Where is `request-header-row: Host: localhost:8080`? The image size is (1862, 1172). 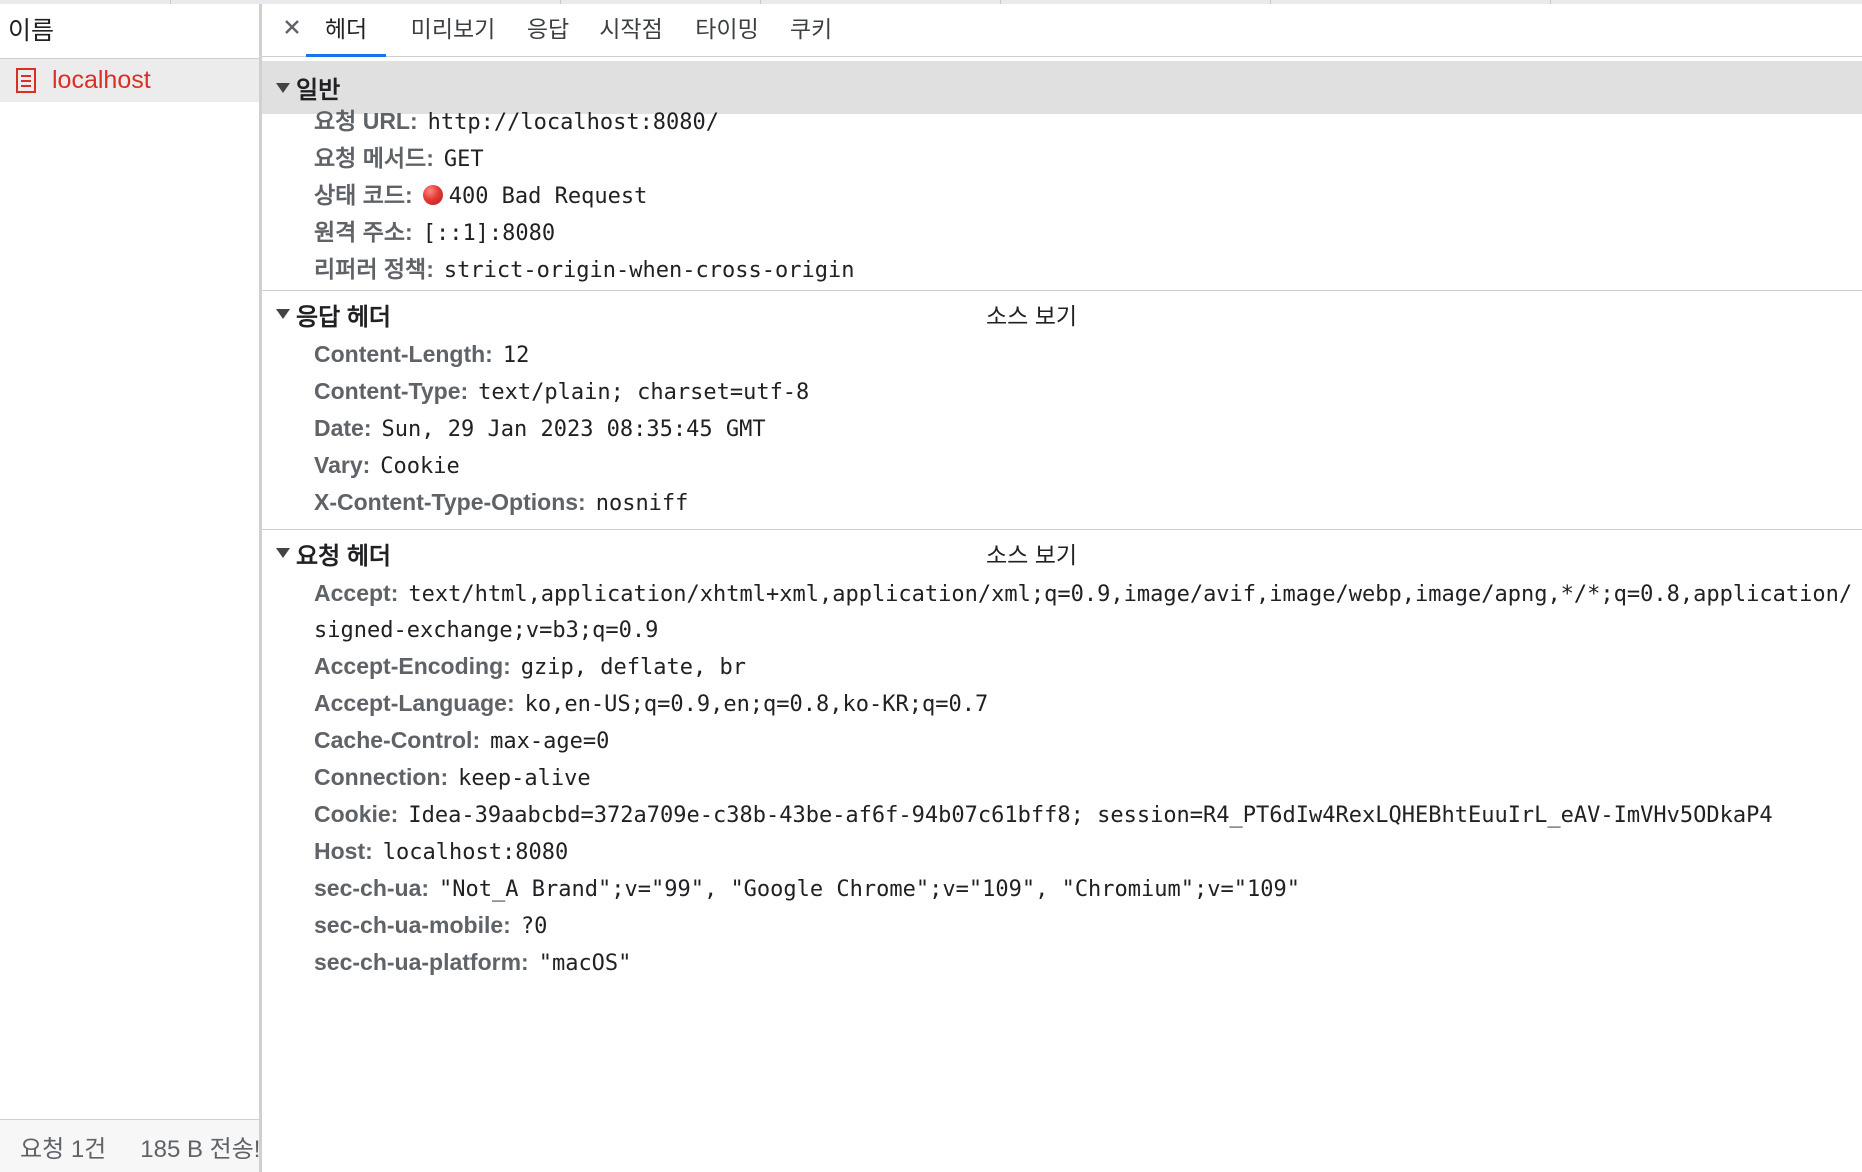 request-header-row: Host: localhost:8080 is located at coordinates (441, 851).